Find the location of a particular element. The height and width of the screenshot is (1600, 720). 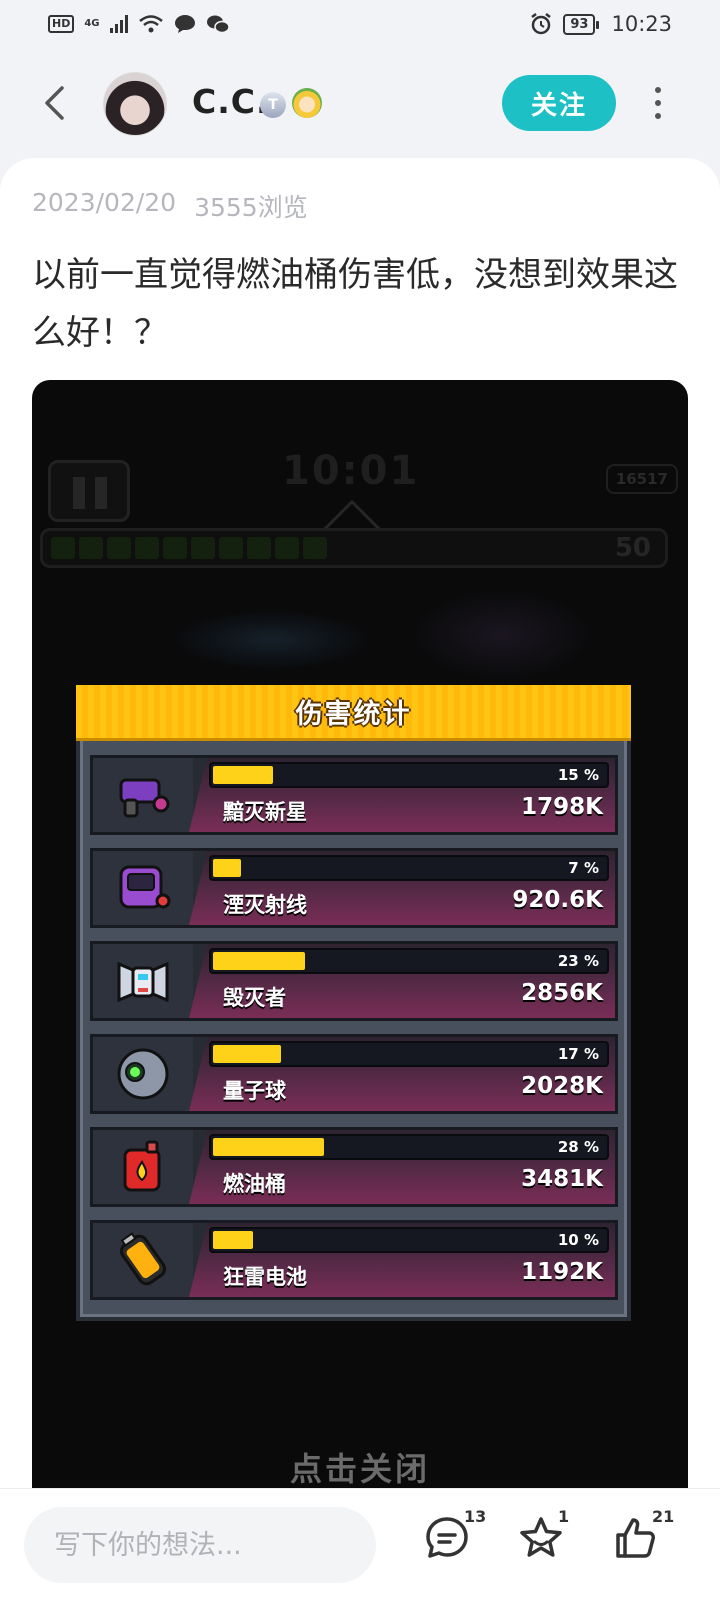

damage-percent: 15 % is located at coordinates (578, 775).